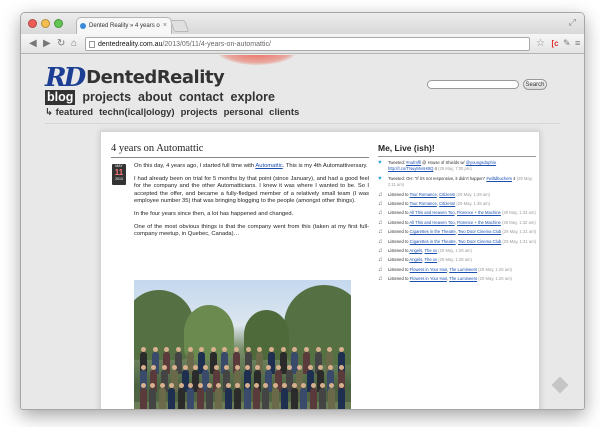 The image size is (600, 427). What do you see at coordinates (473, 204) in the screenshot?
I see `activity-timestamp: (29 May, 1:35 am)` at bounding box center [473, 204].